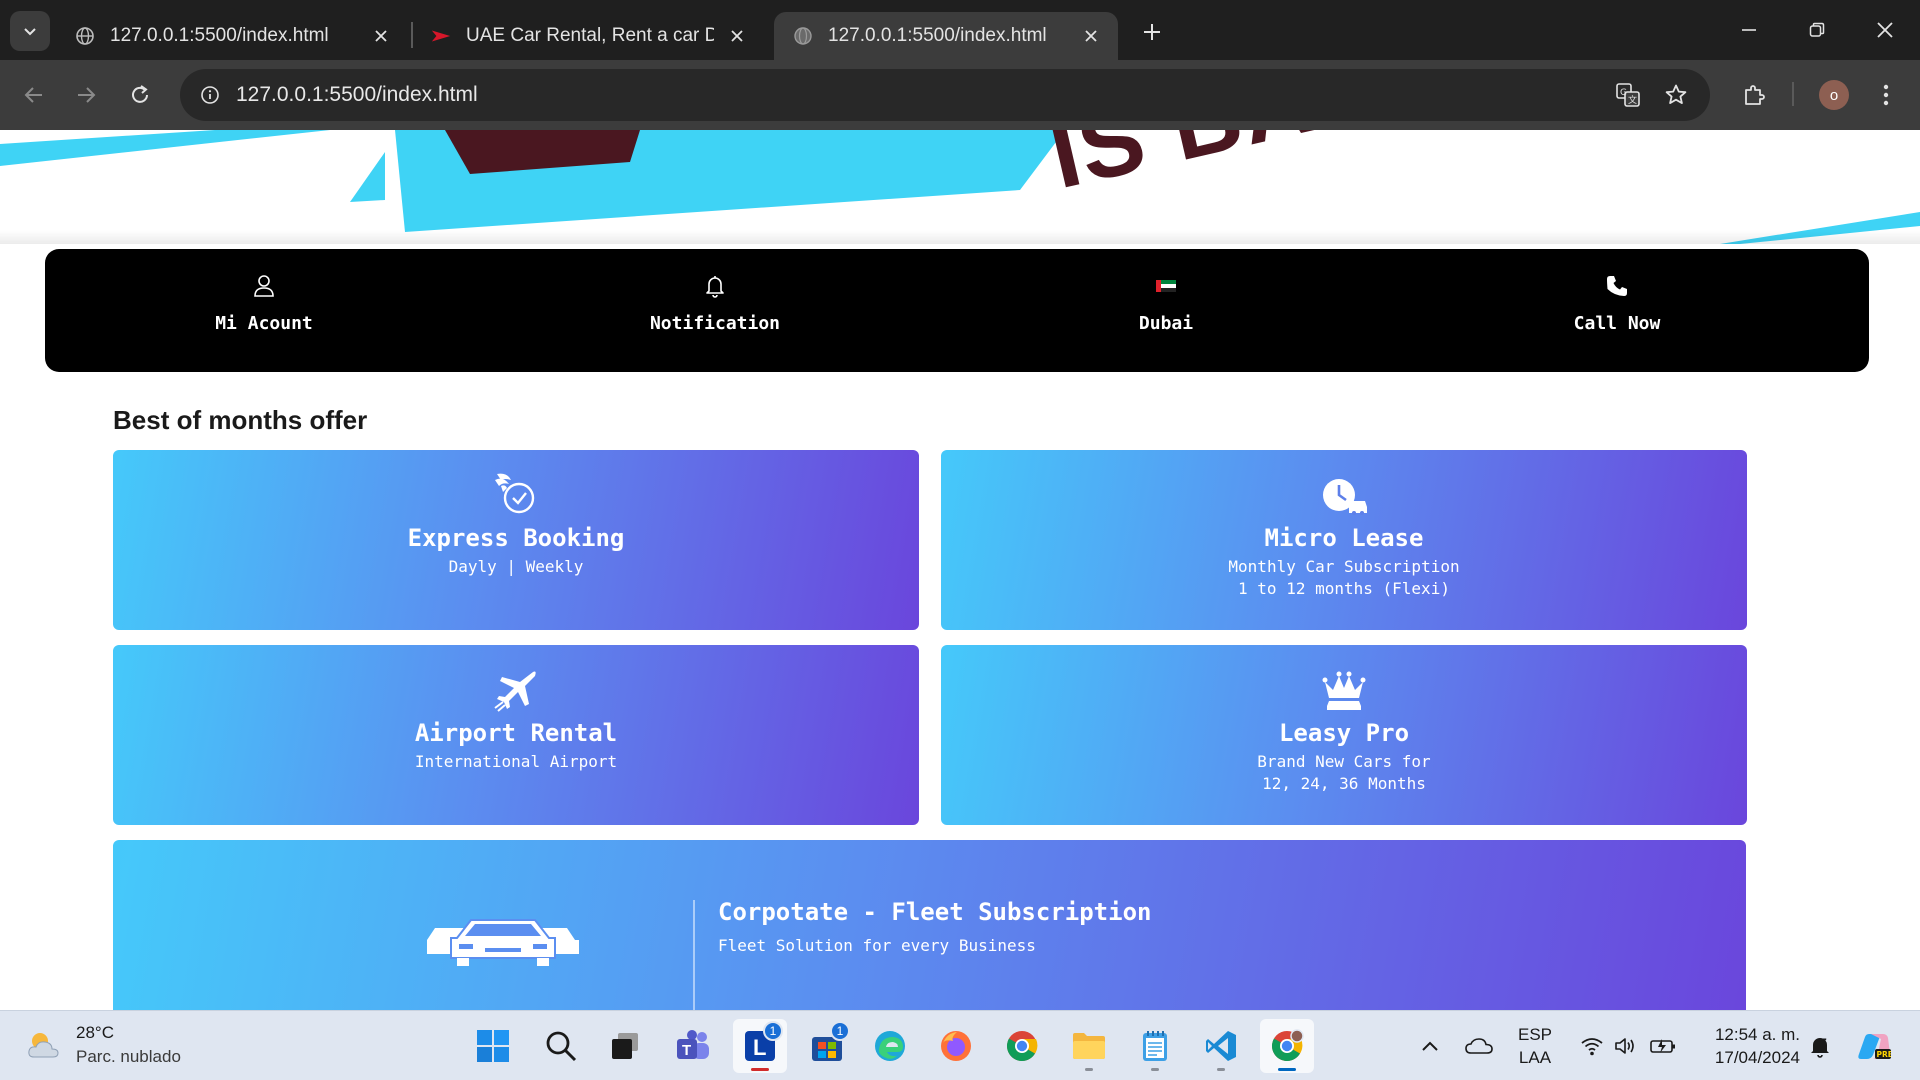 The image size is (1920, 1080). What do you see at coordinates (960, 237) in the screenshot?
I see `hero-shadow` at bounding box center [960, 237].